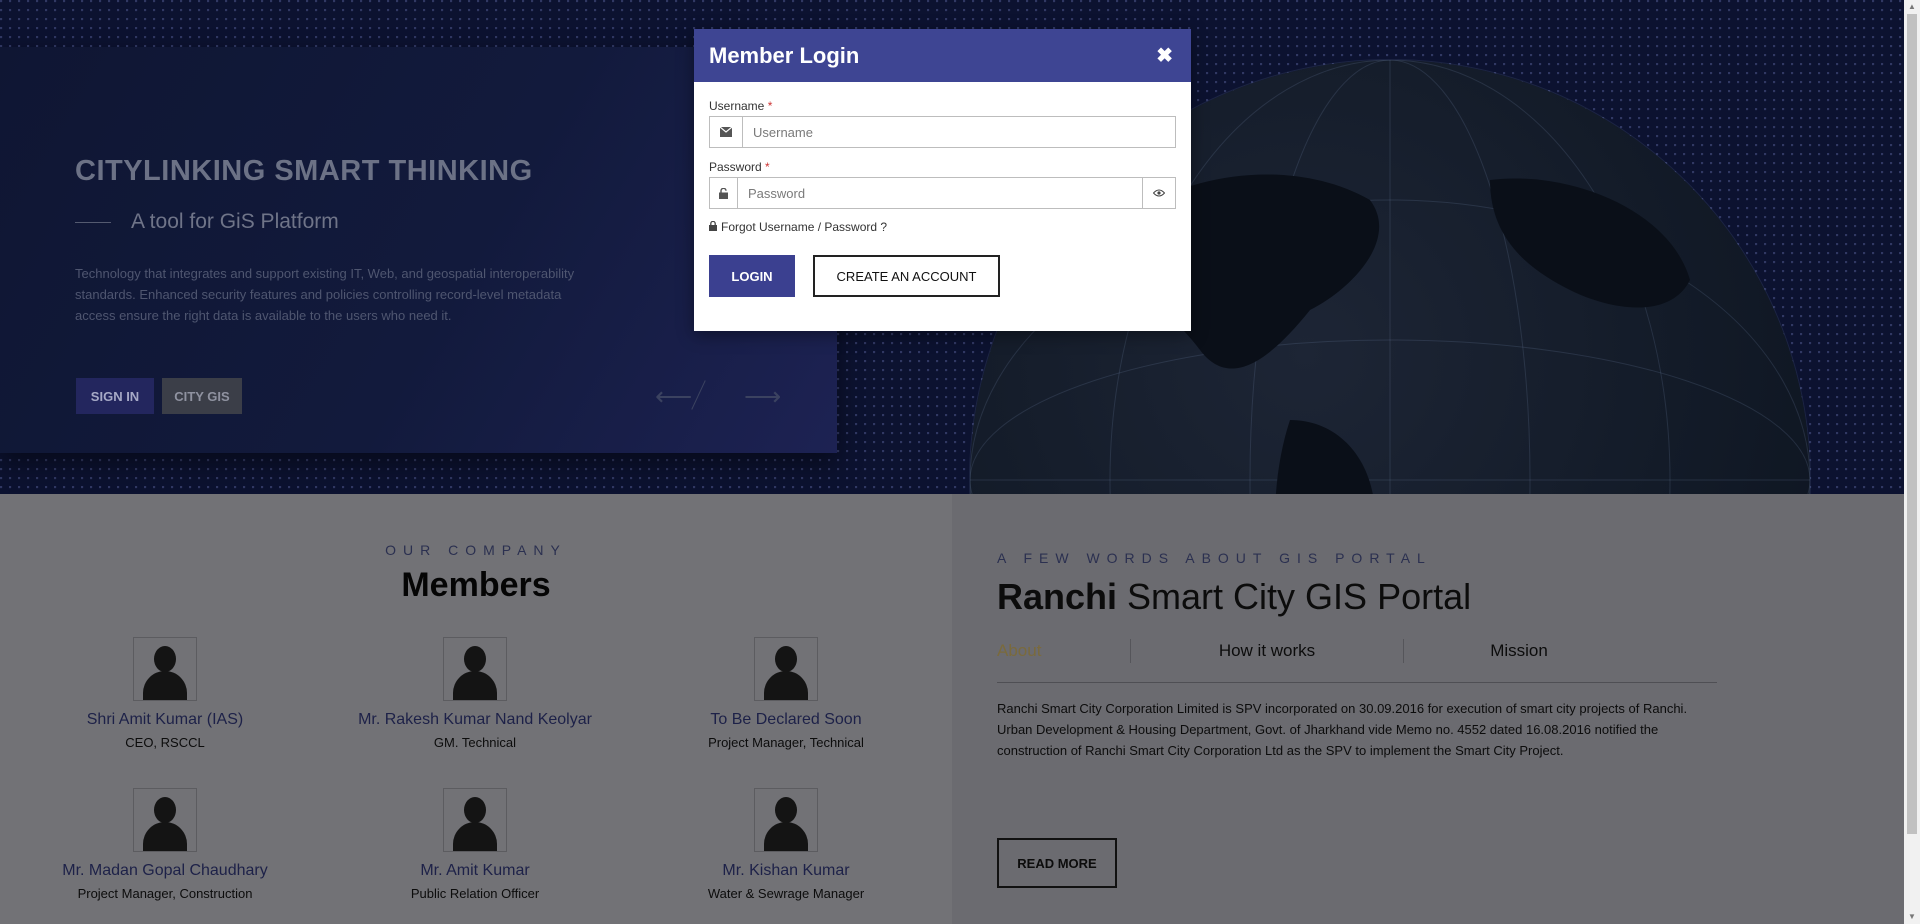 This screenshot has width=1920, height=924. What do you see at coordinates (942, 227) in the screenshot?
I see `forgot-credentials-link: Forgot Username / Password ?` at bounding box center [942, 227].